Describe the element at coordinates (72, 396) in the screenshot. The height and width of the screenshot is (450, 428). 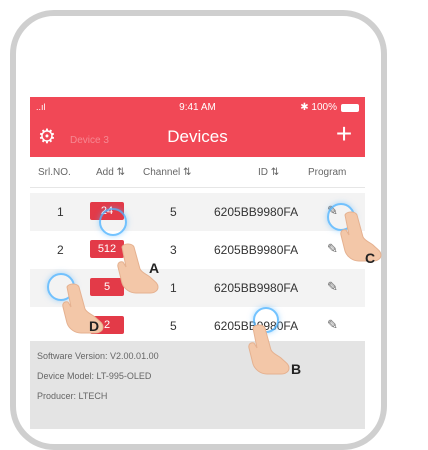
I see `producer: Producer: LTECH` at that location.